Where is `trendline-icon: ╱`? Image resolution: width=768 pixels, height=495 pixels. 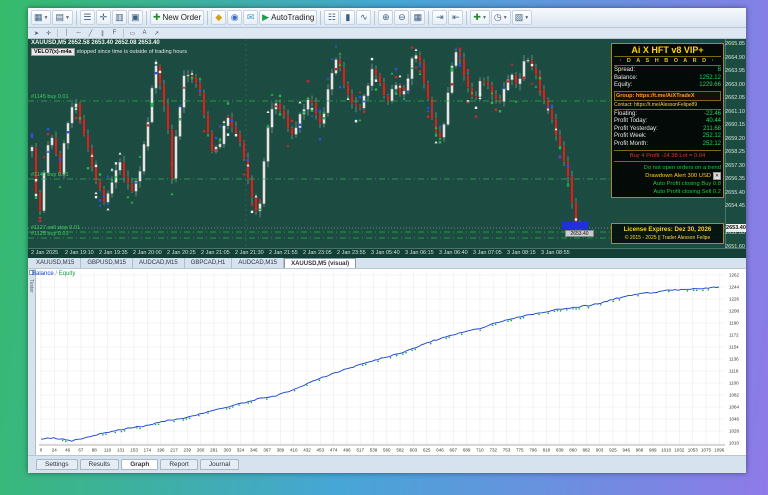
trendline-icon: ╱ is located at coordinates (90, 33).